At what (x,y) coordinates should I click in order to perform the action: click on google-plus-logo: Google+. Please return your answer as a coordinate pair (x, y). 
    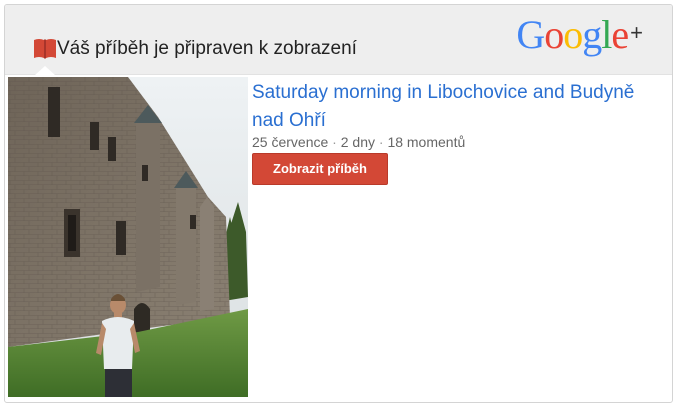
    Looking at the image, I should click on (579, 34).